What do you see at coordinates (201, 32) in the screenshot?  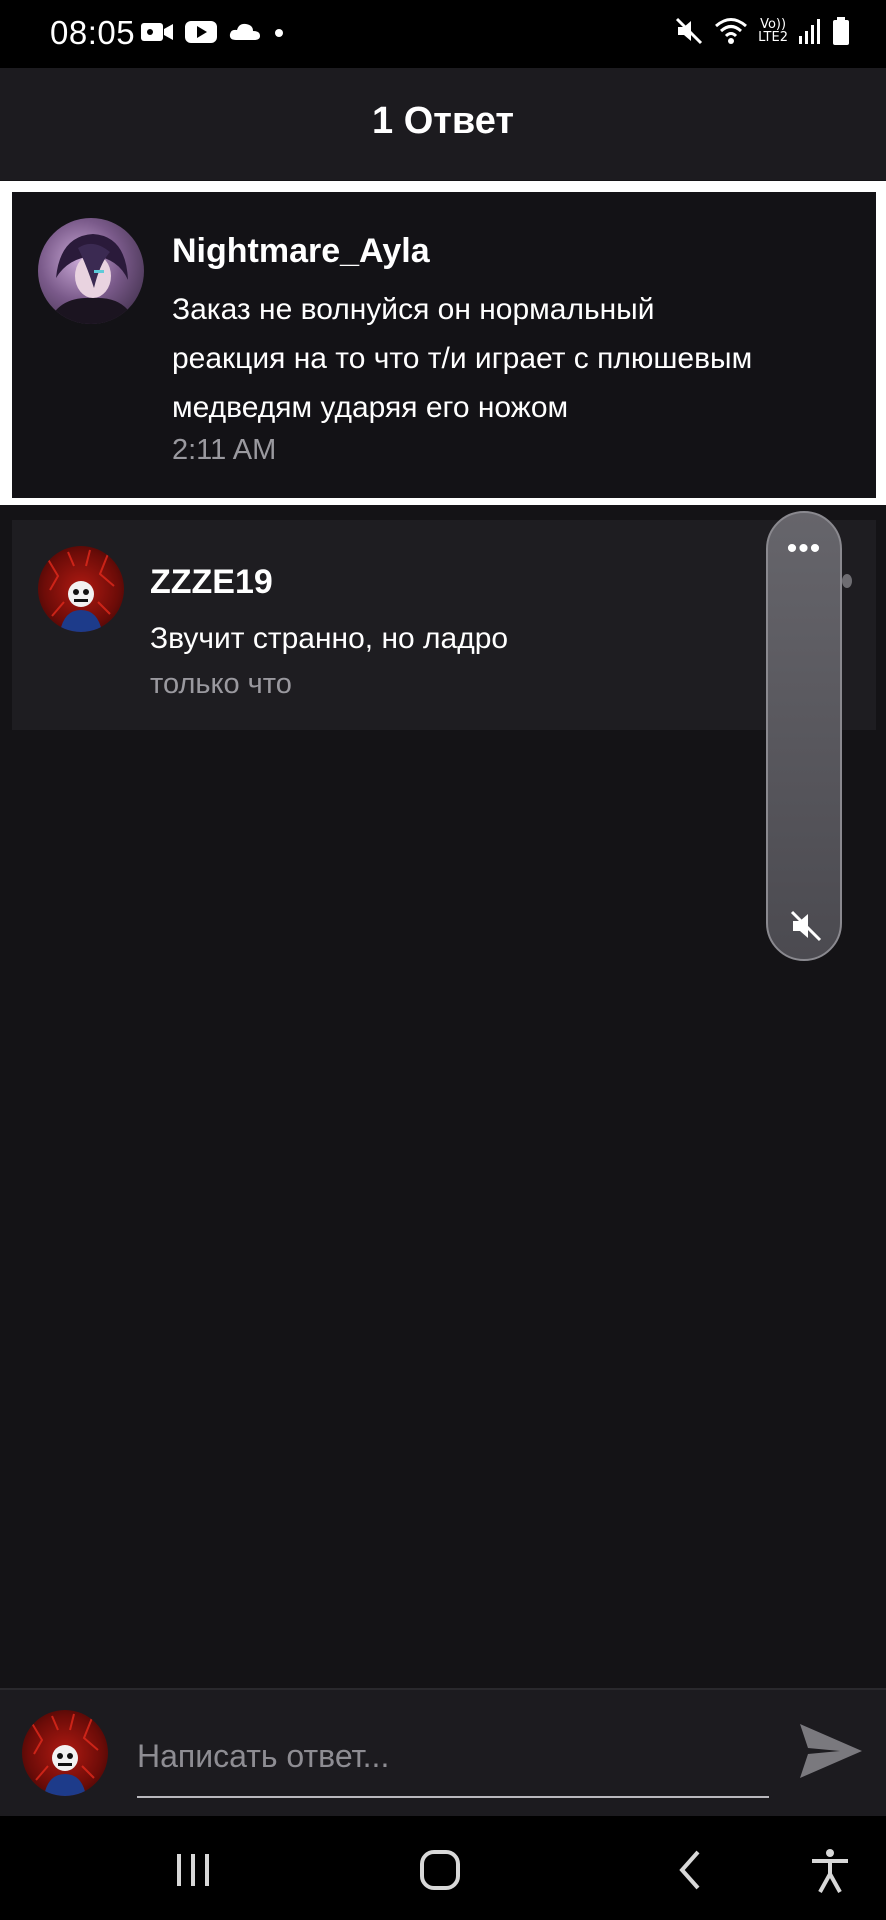 I see `youtube-icon` at bounding box center [201, 32].